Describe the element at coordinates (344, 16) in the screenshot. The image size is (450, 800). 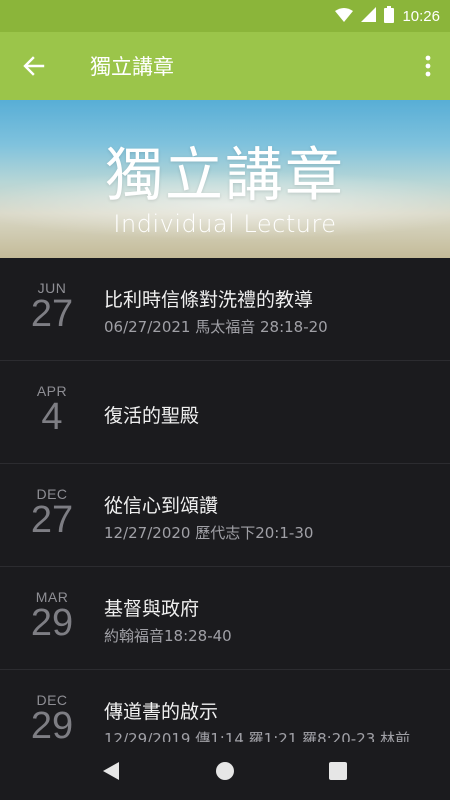
I see `wifi-icon` at that location.